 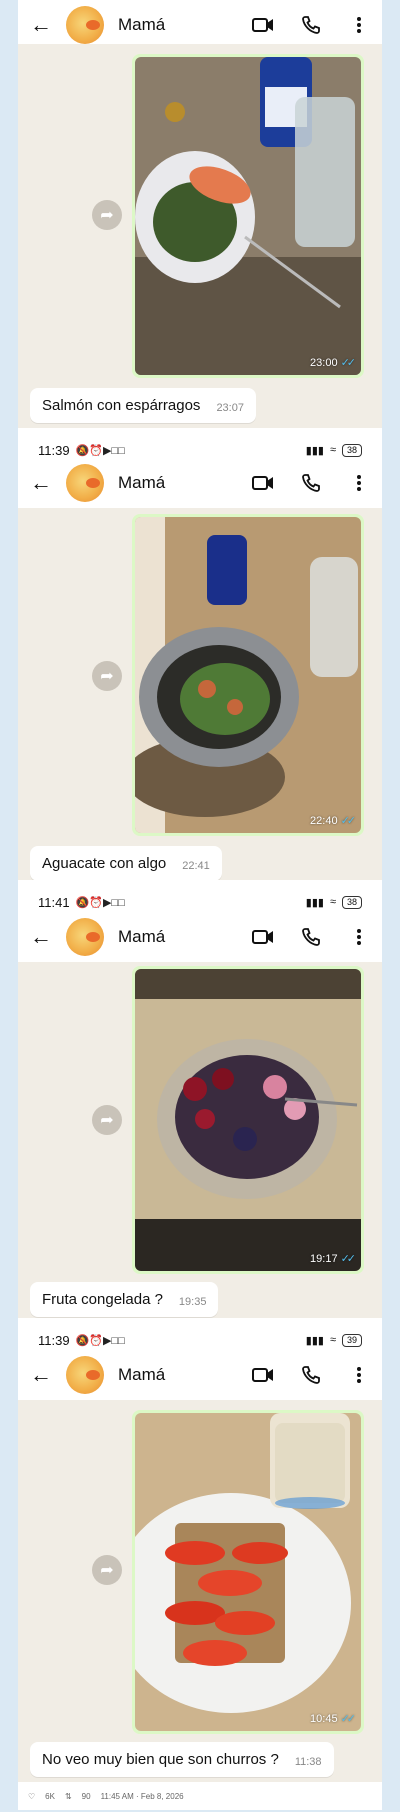 I want to click on salmon-photo: 23:00 ✓✓, so click(x=248, y=216).